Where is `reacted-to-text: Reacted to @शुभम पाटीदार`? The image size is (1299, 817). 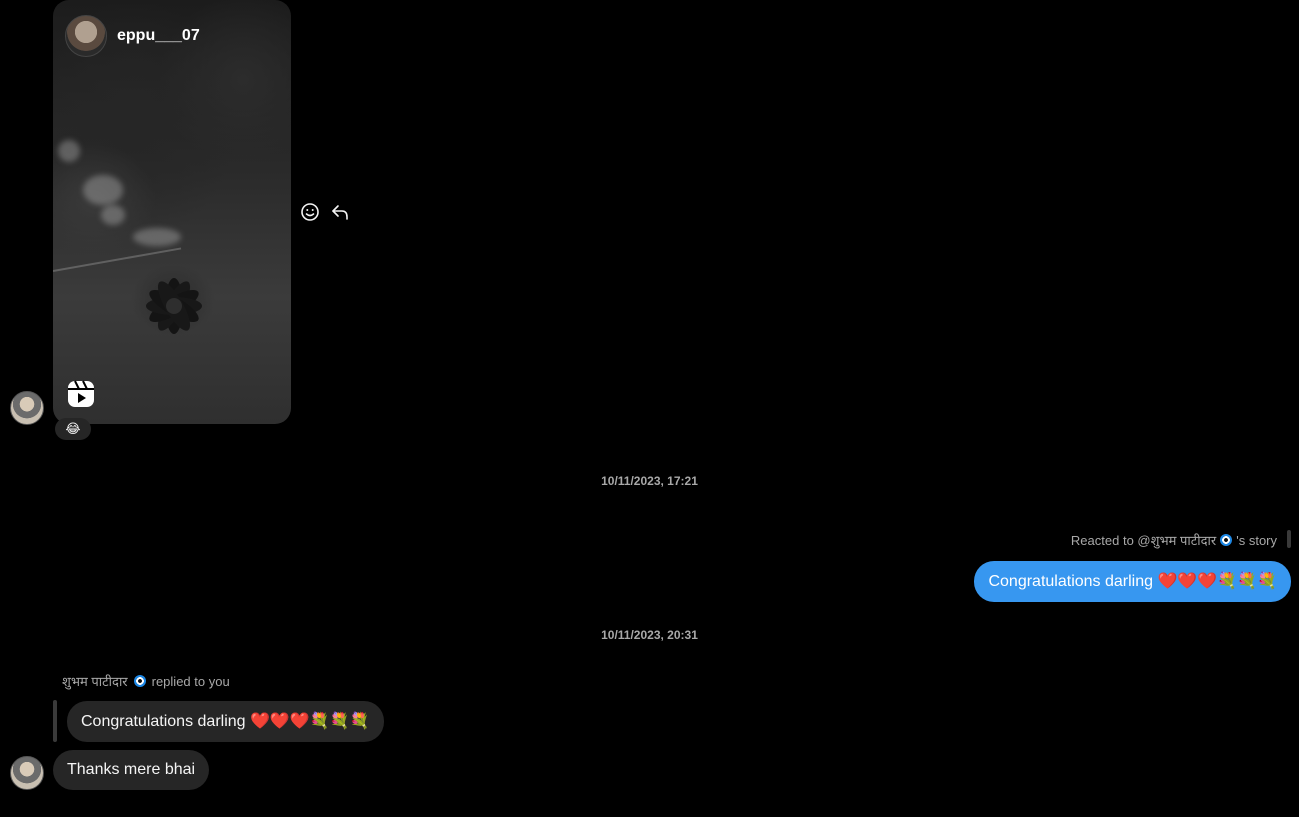 reacted-to-text: Reacted to @शुभम पाटीदार is located at coordinates (1143, 540).